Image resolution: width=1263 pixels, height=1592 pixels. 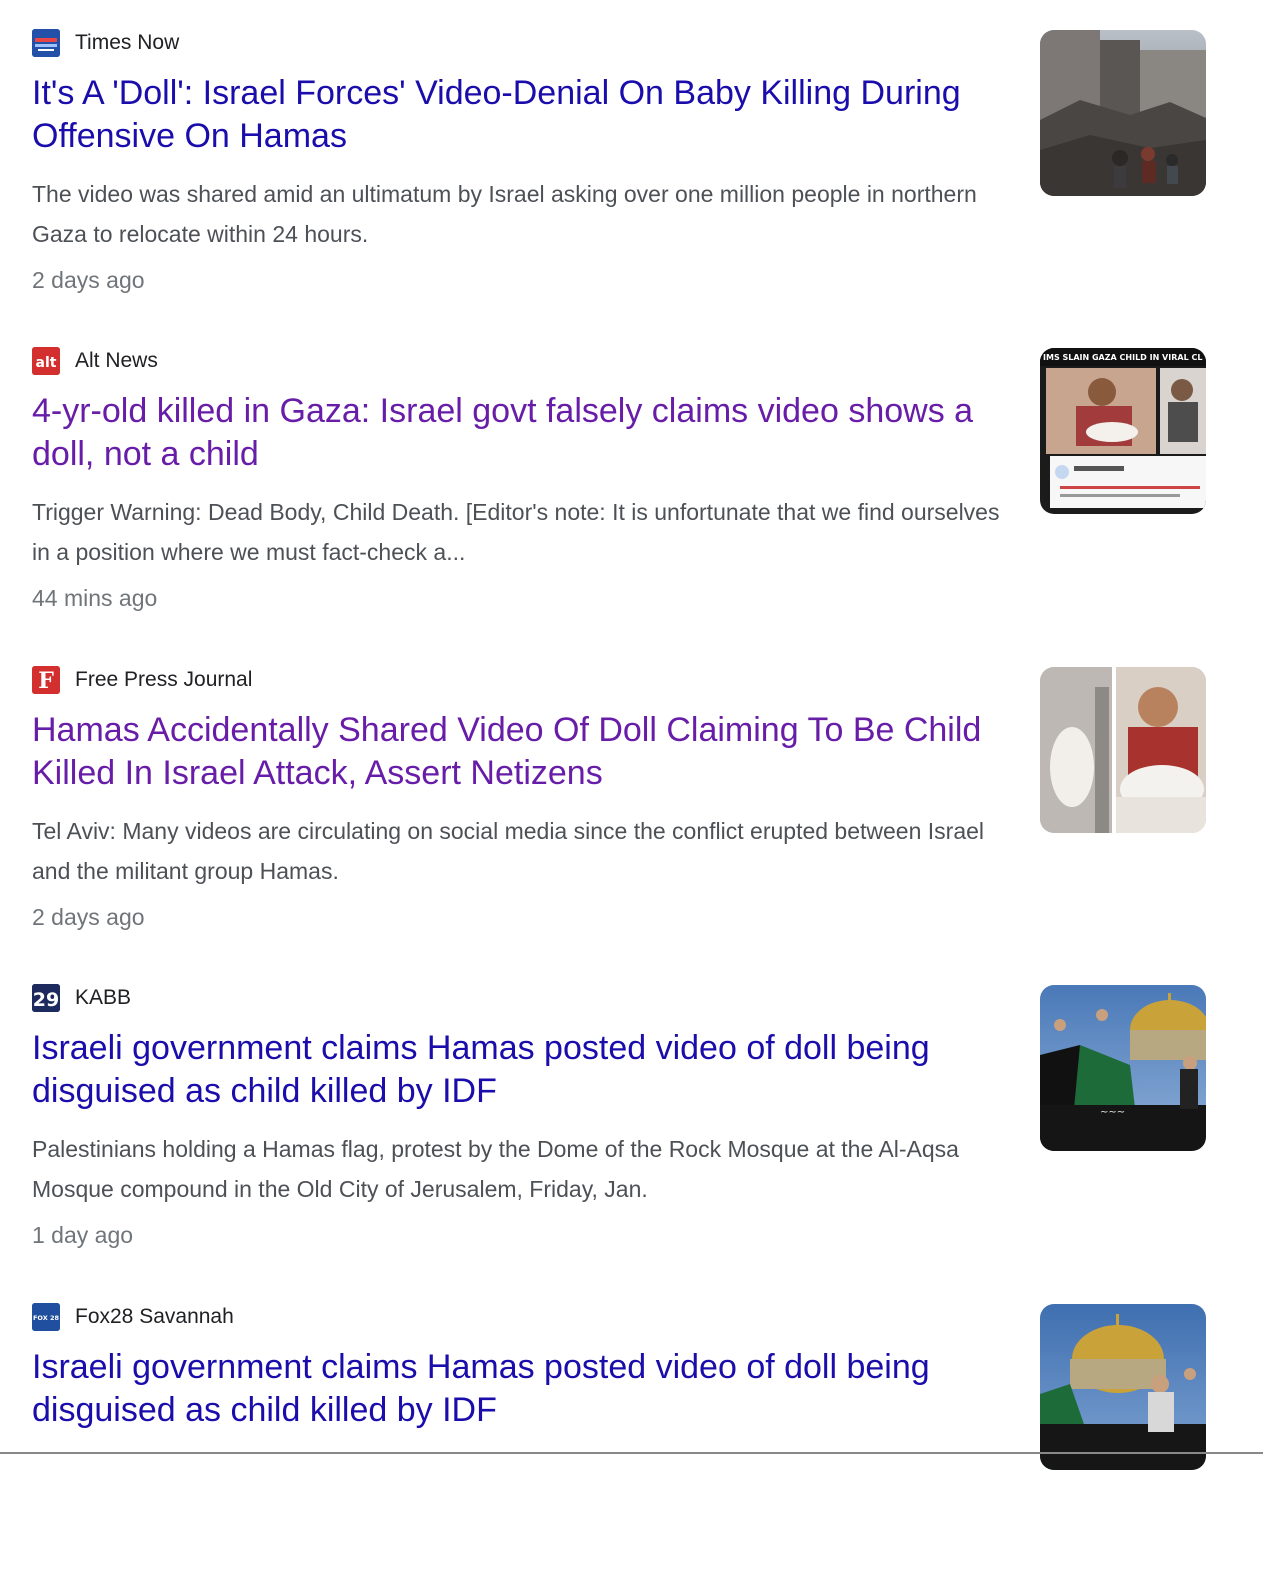 I want to click on fox28-logo-icon: FOX 28, so click(x=46, y=1317).